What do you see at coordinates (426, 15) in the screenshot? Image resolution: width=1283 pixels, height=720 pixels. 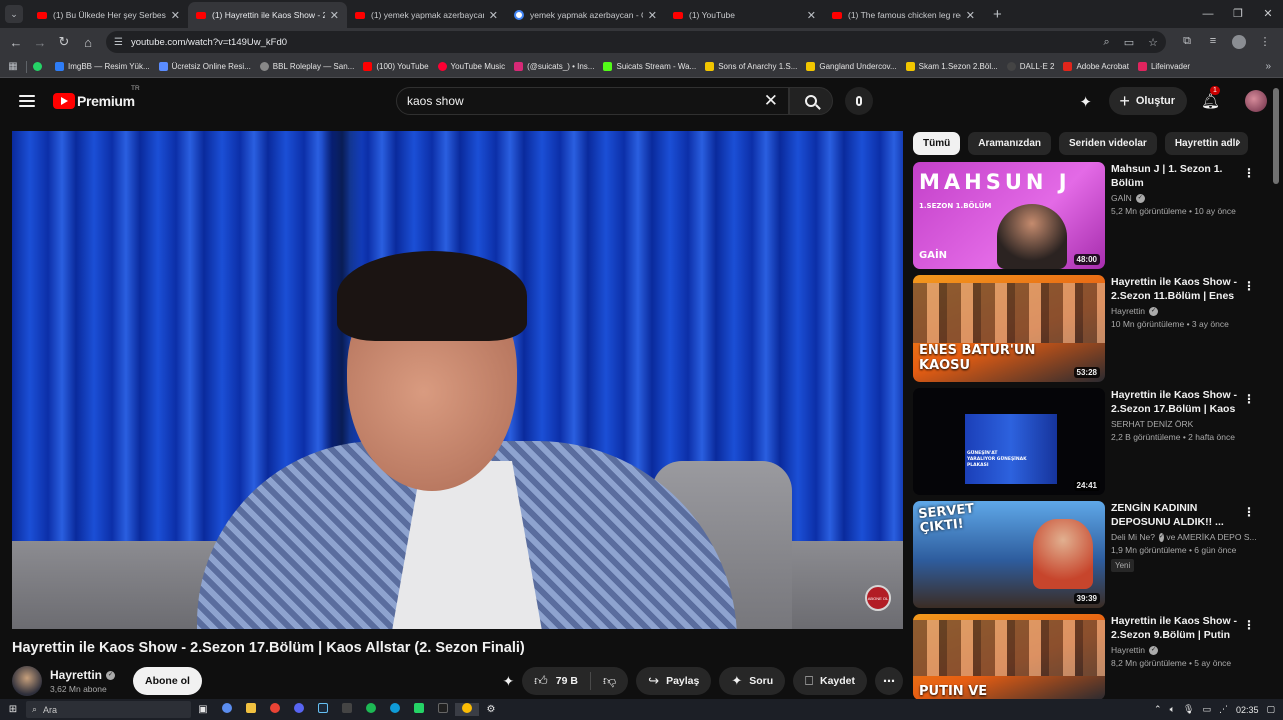 I see `browser-tab: (1) yemek yapmak azerbaycan ✕` at bounding box center [426, 15].